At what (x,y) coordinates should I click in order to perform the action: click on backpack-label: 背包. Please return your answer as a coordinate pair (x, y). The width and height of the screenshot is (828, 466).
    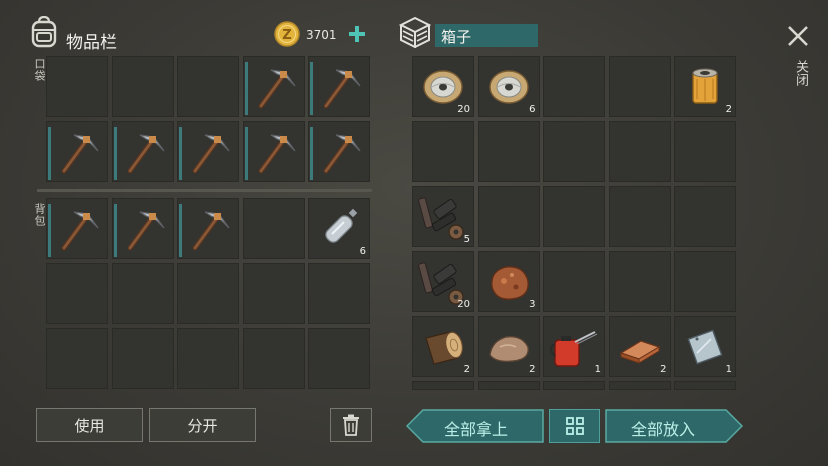
    Looking at the image, I should click on (39, 215).